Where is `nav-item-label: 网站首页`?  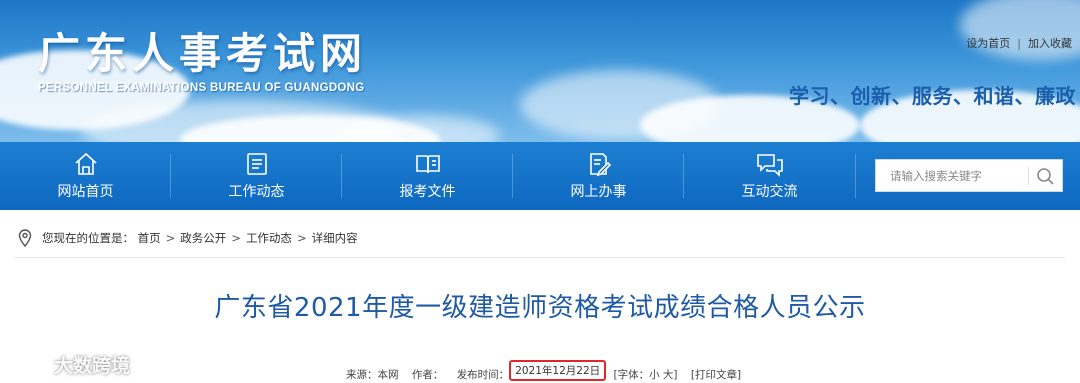
nav-item-label: 网站首页 is located at coordinates (85, 192).